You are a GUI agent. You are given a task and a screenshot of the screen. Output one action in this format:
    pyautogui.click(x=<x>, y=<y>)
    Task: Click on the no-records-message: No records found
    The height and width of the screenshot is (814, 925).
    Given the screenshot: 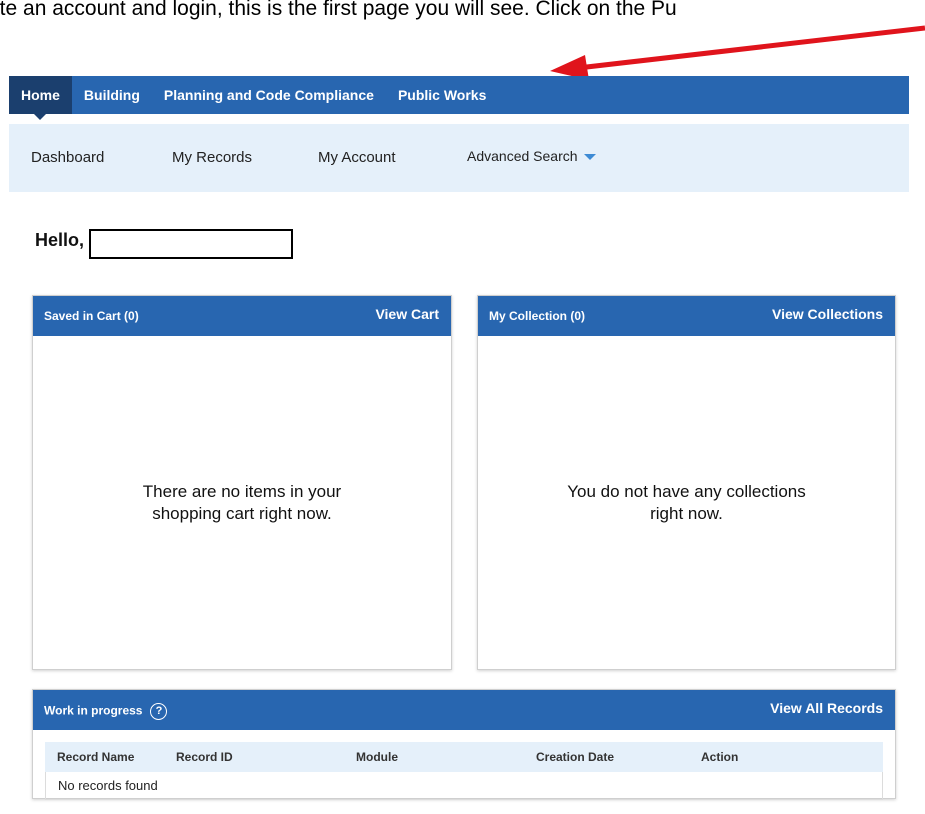 What is the action you would take?
    pyautogui.click(x=108, y=785)
    